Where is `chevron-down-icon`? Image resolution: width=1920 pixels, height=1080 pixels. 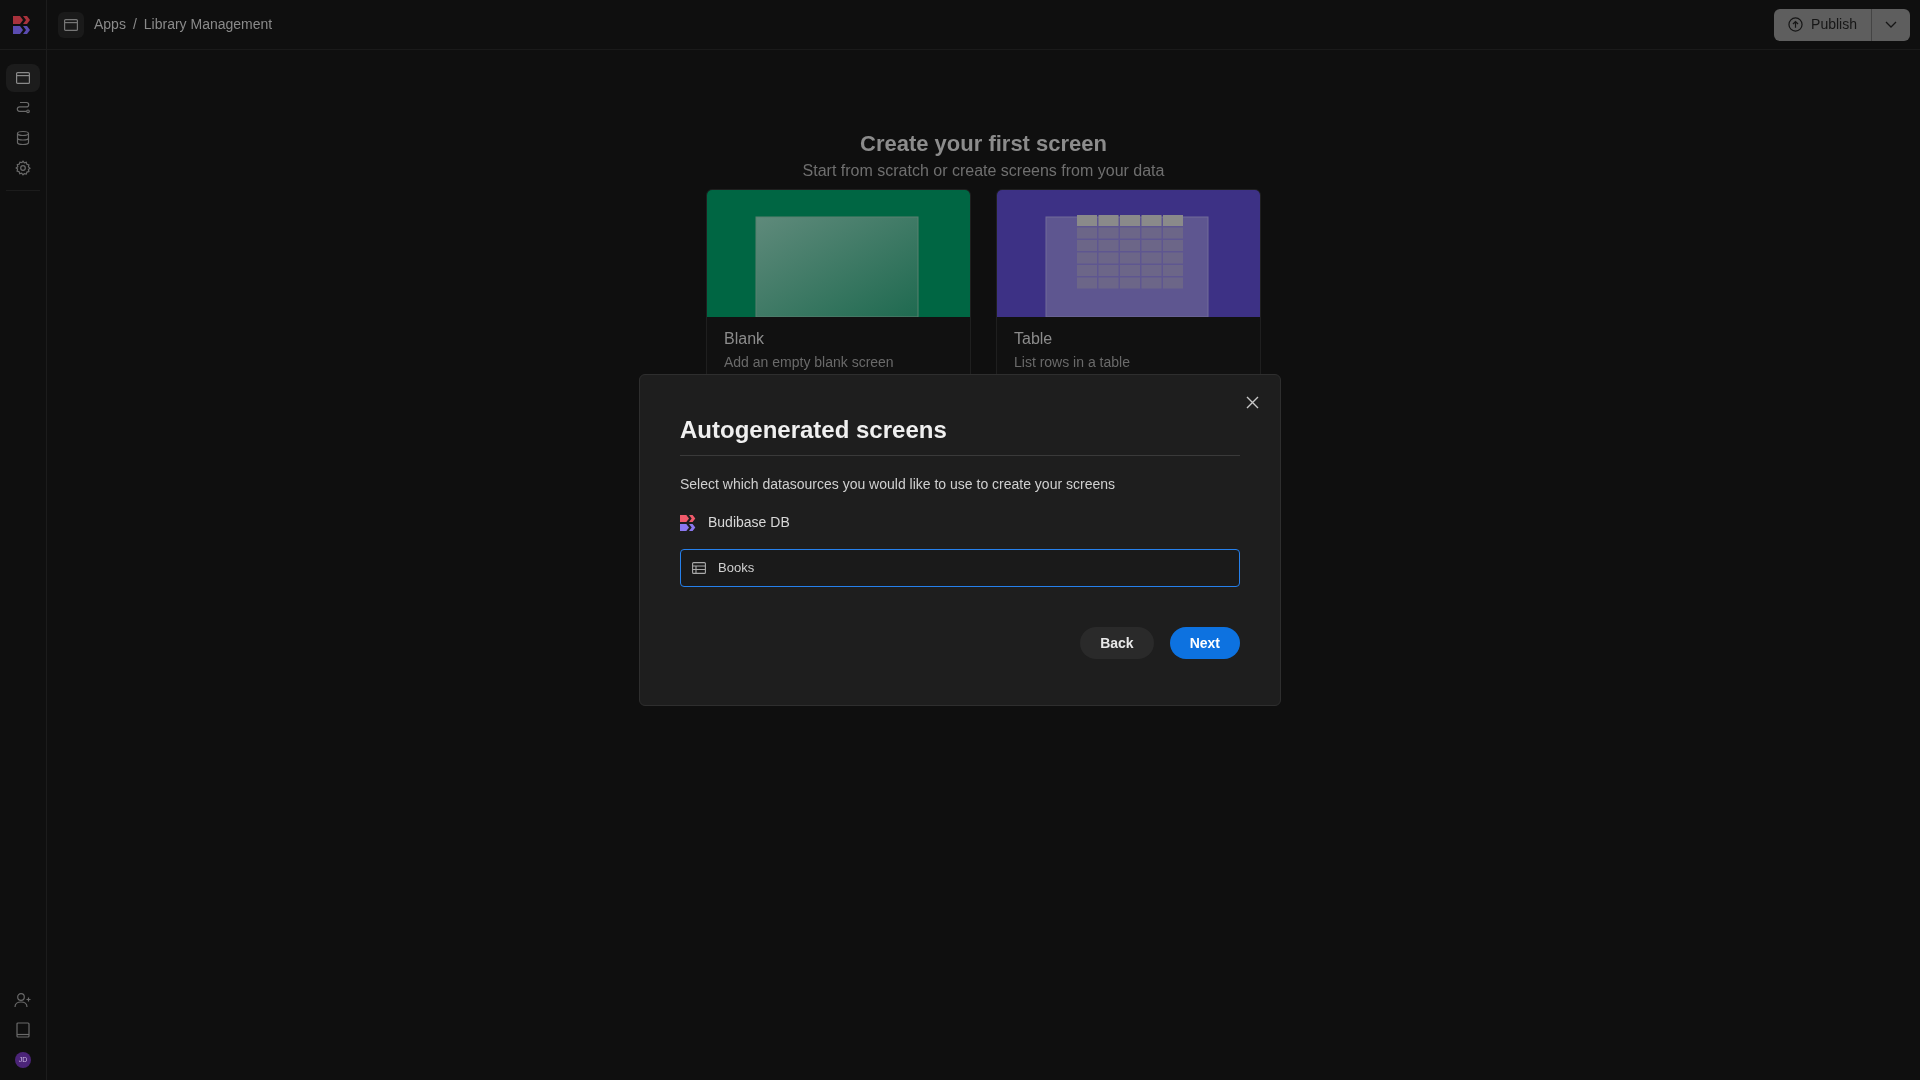 chevron-down-icon is located at coordinates (1891, 24).